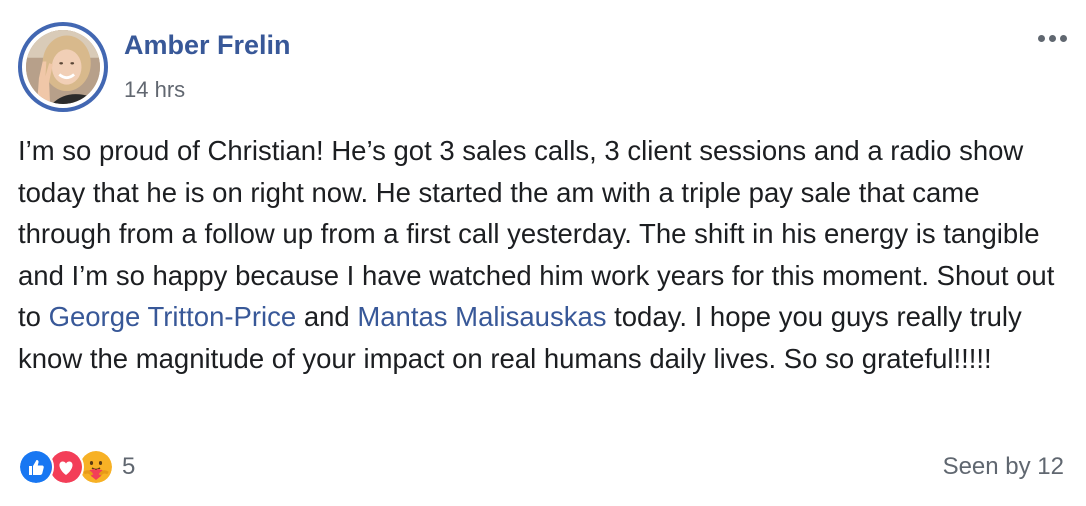  Describe the element at coordinates (481, 316) in the screenshot. I see `mention-link: Mantas Malisauskas` at that location.